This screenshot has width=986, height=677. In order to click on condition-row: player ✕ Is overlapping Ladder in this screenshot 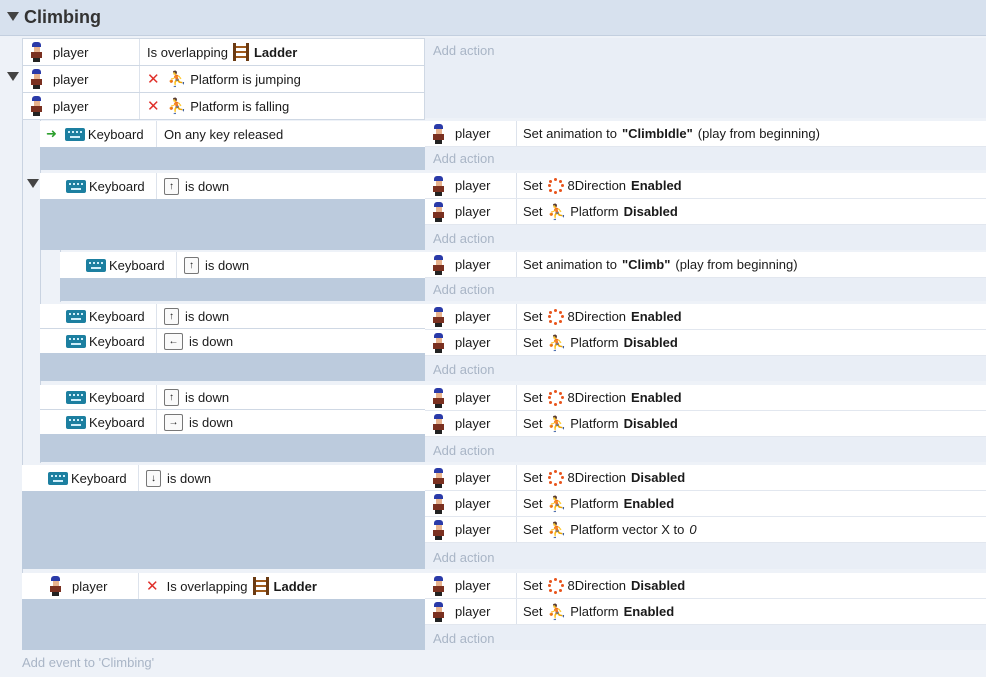, I will do `click(223, 586)`.